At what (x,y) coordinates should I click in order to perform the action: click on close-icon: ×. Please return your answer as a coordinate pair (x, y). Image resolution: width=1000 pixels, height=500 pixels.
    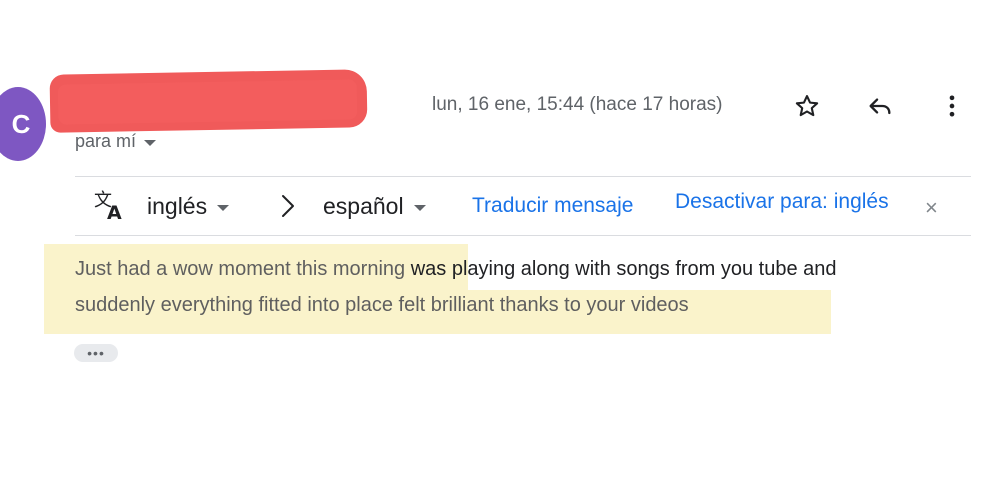
    Looking at the image, I should click on (931, 208).